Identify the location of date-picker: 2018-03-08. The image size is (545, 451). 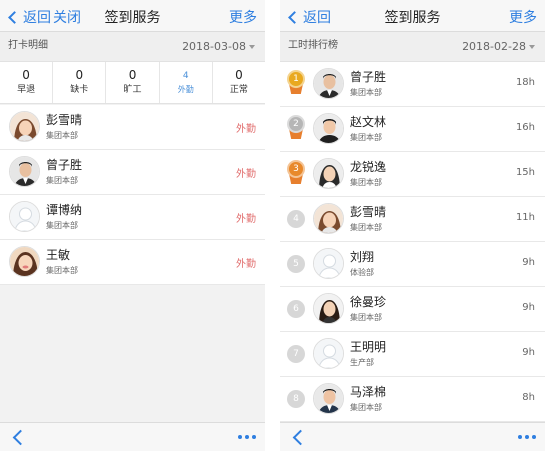
(218, 46).